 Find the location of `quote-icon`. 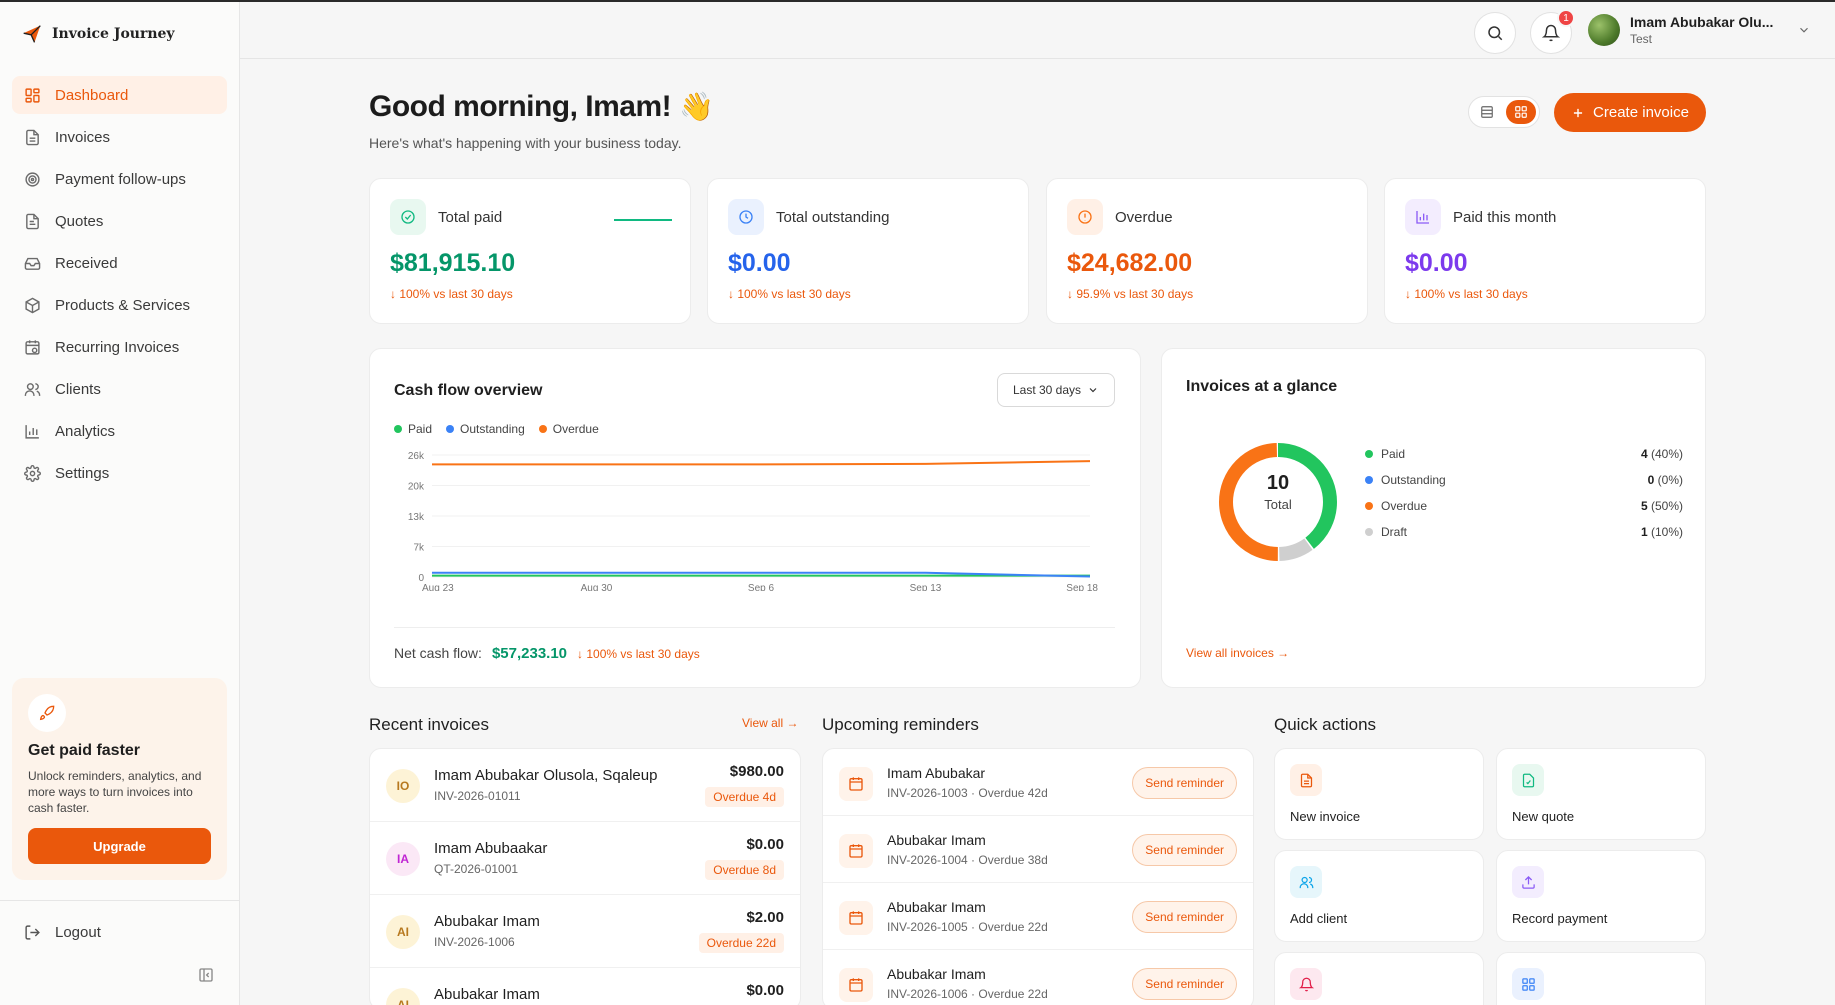

quote-icon is located at coordinates (32, 221).